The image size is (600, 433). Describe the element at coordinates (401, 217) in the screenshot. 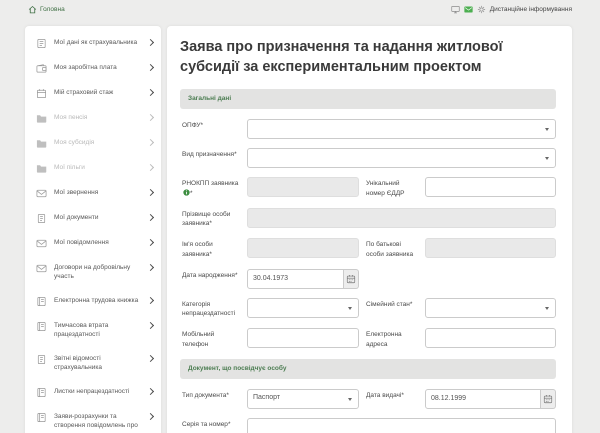

I see `last-name-input` at that location.